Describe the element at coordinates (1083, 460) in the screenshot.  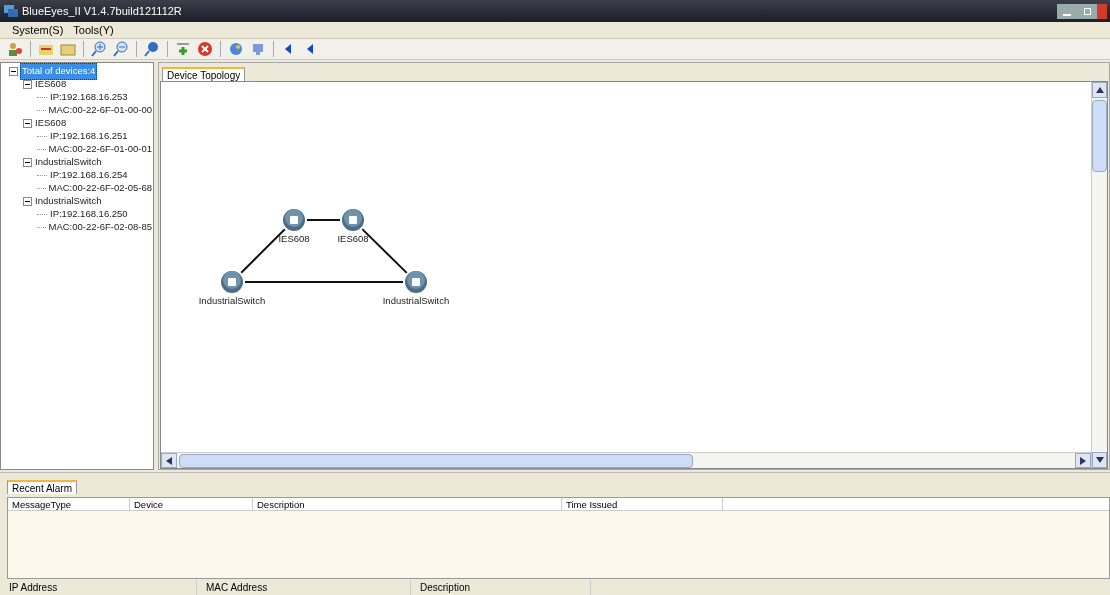
I see `scroll-right-icon` at that location.